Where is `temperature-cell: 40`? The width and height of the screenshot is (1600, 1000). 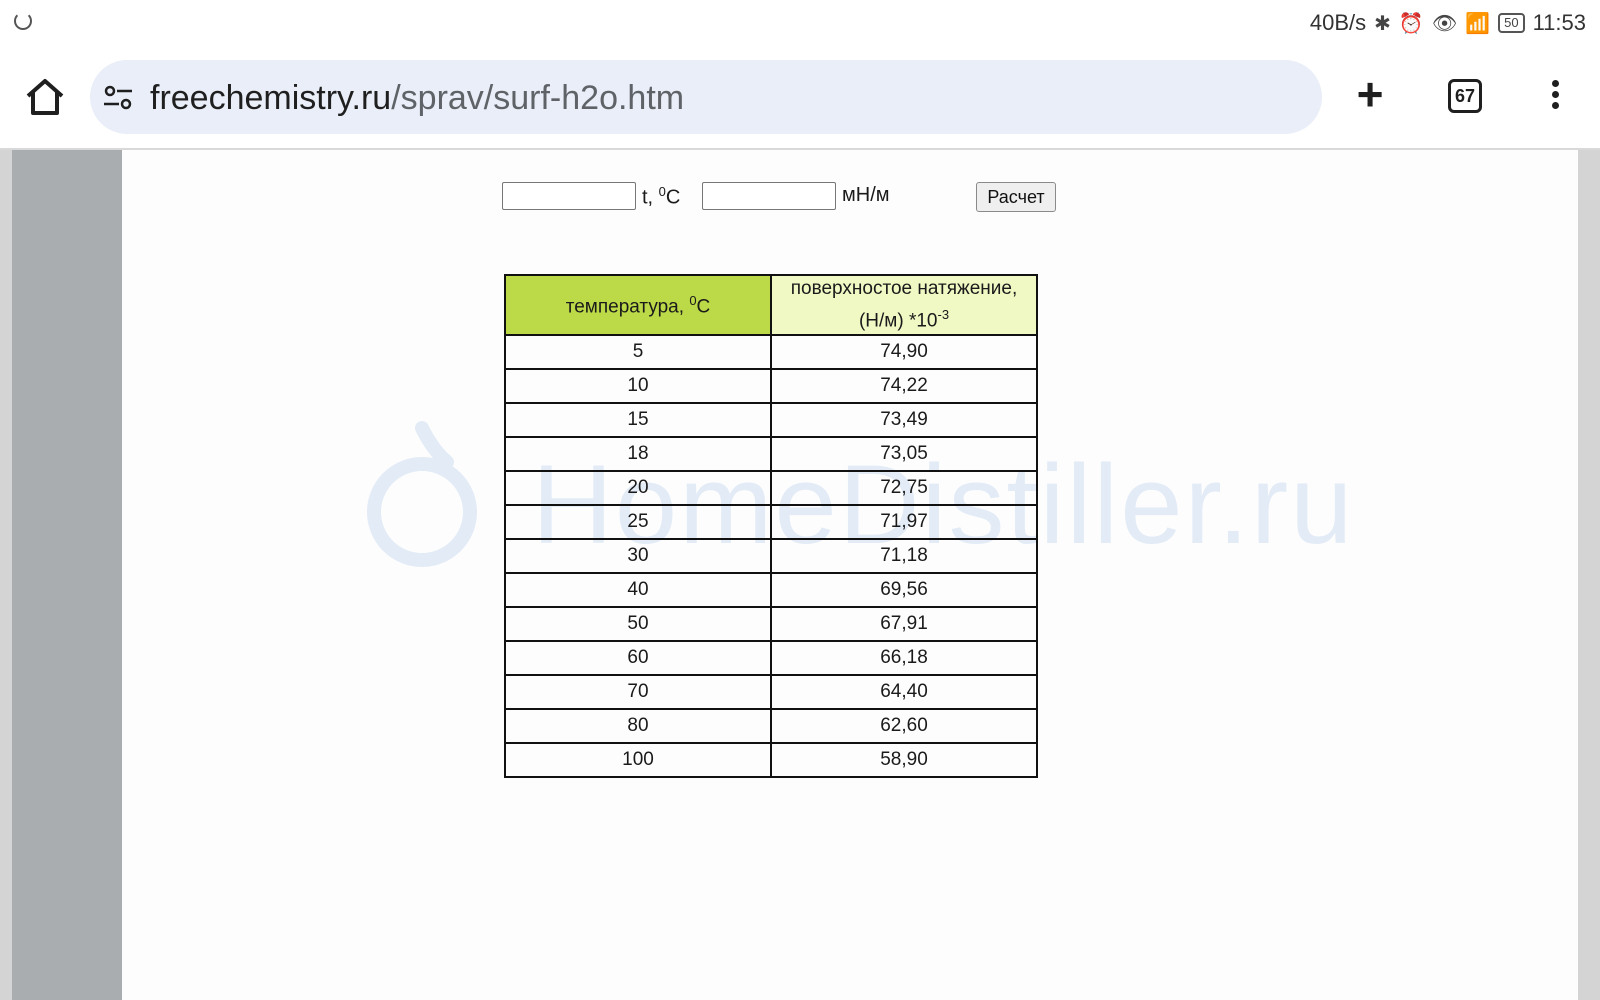
temperature-cell: 40 is located at coordinates (638, 590).